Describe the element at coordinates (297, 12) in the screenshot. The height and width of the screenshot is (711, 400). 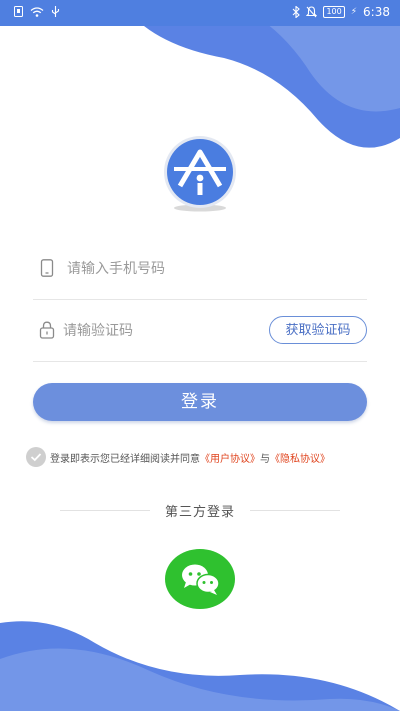
I see `bluetooth-icon` at that location.